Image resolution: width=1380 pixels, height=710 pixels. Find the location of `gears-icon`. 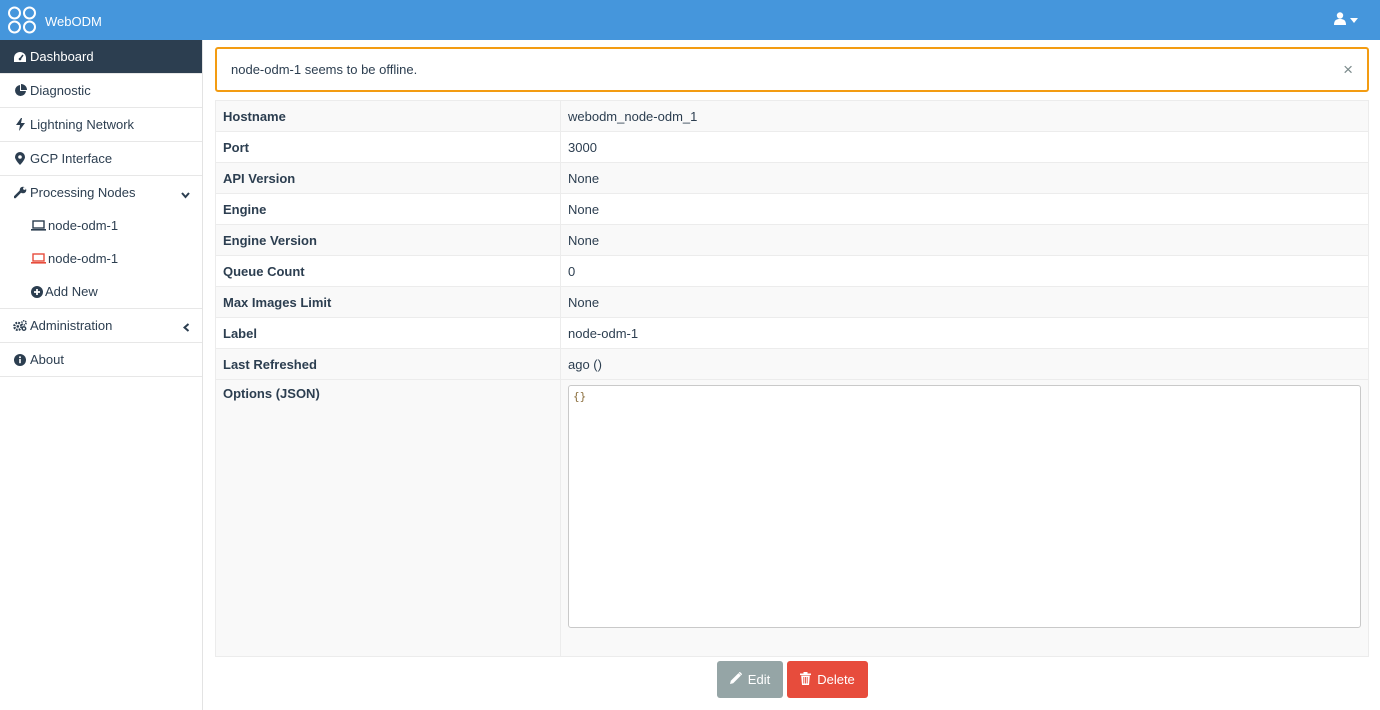

gears-icon is located at coordinates (20, 326).